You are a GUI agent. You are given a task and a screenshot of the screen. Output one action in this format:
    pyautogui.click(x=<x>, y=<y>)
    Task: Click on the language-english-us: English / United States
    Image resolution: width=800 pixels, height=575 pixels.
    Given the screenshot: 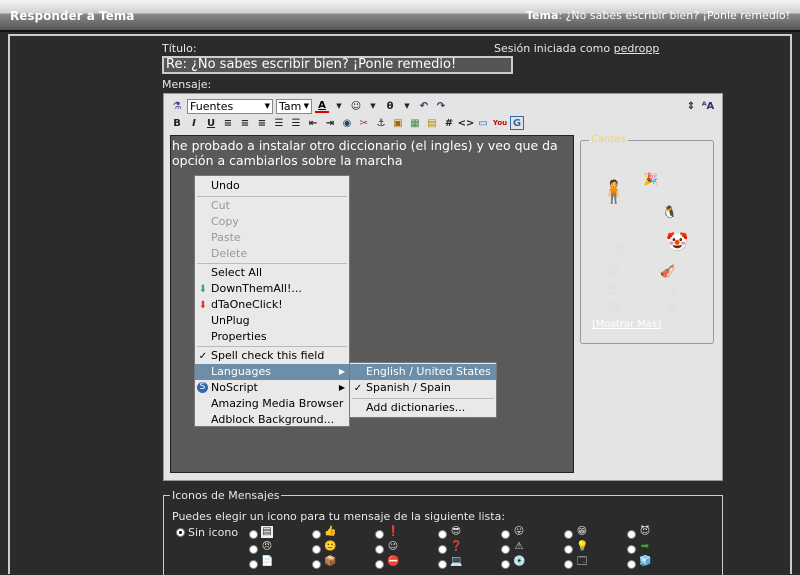 What is the action you would take?
    pyautogui.click(x=423, y=372)
    